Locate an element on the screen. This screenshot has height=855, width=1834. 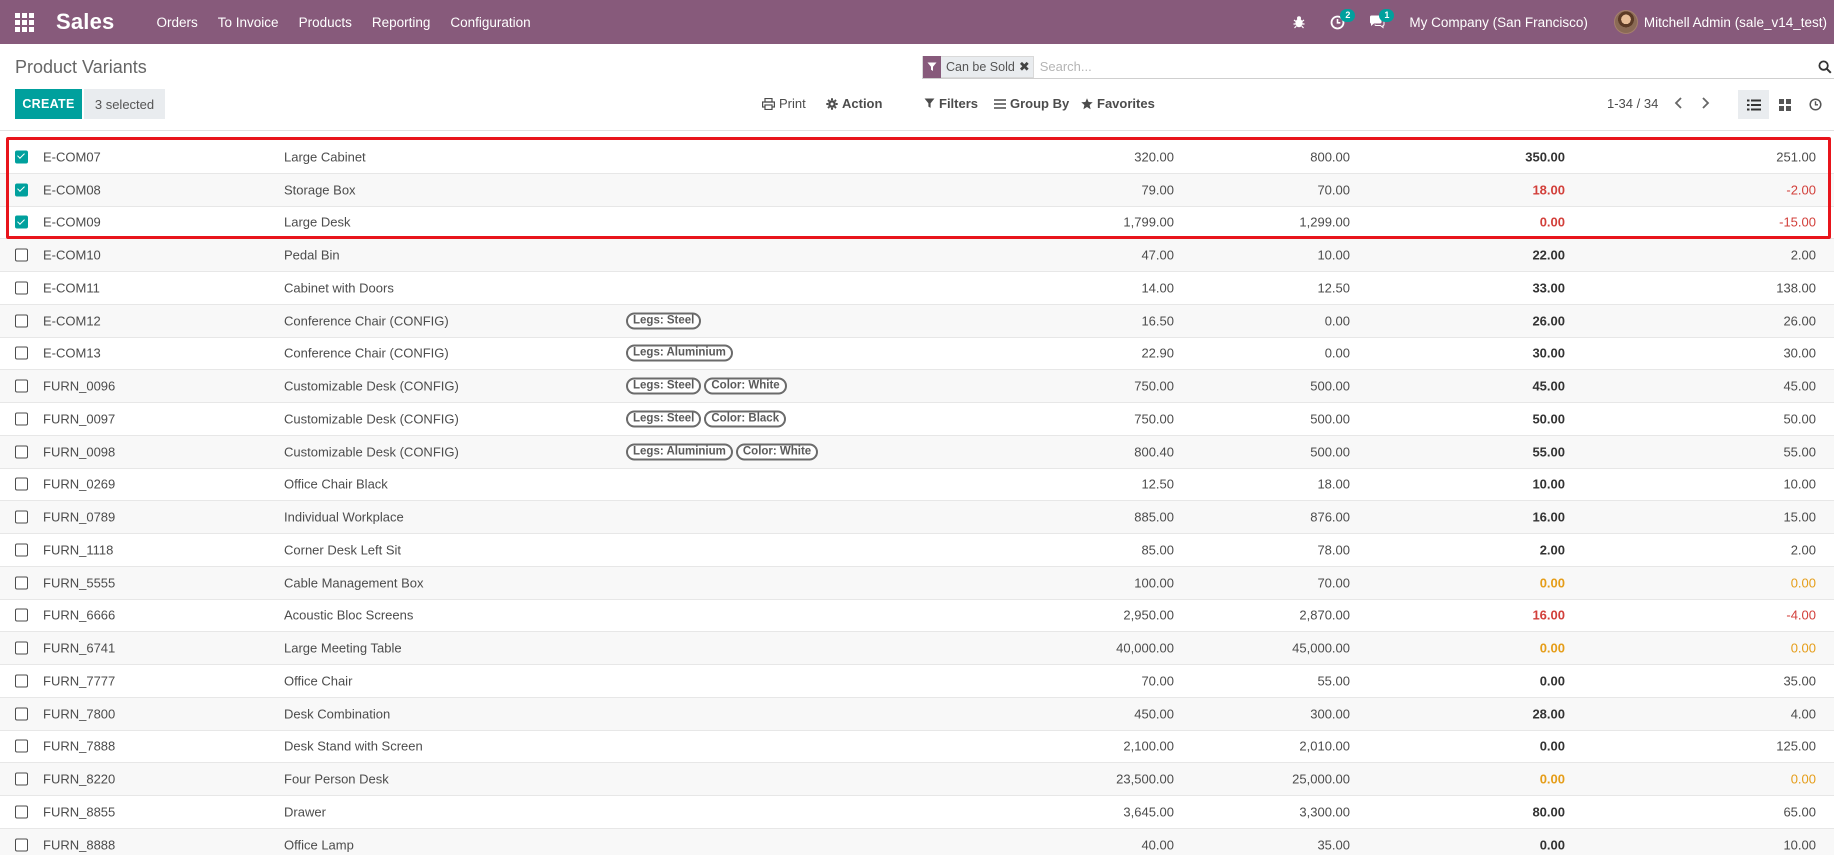
menu-reporting: Reporting is located at coordinates (401, 22).